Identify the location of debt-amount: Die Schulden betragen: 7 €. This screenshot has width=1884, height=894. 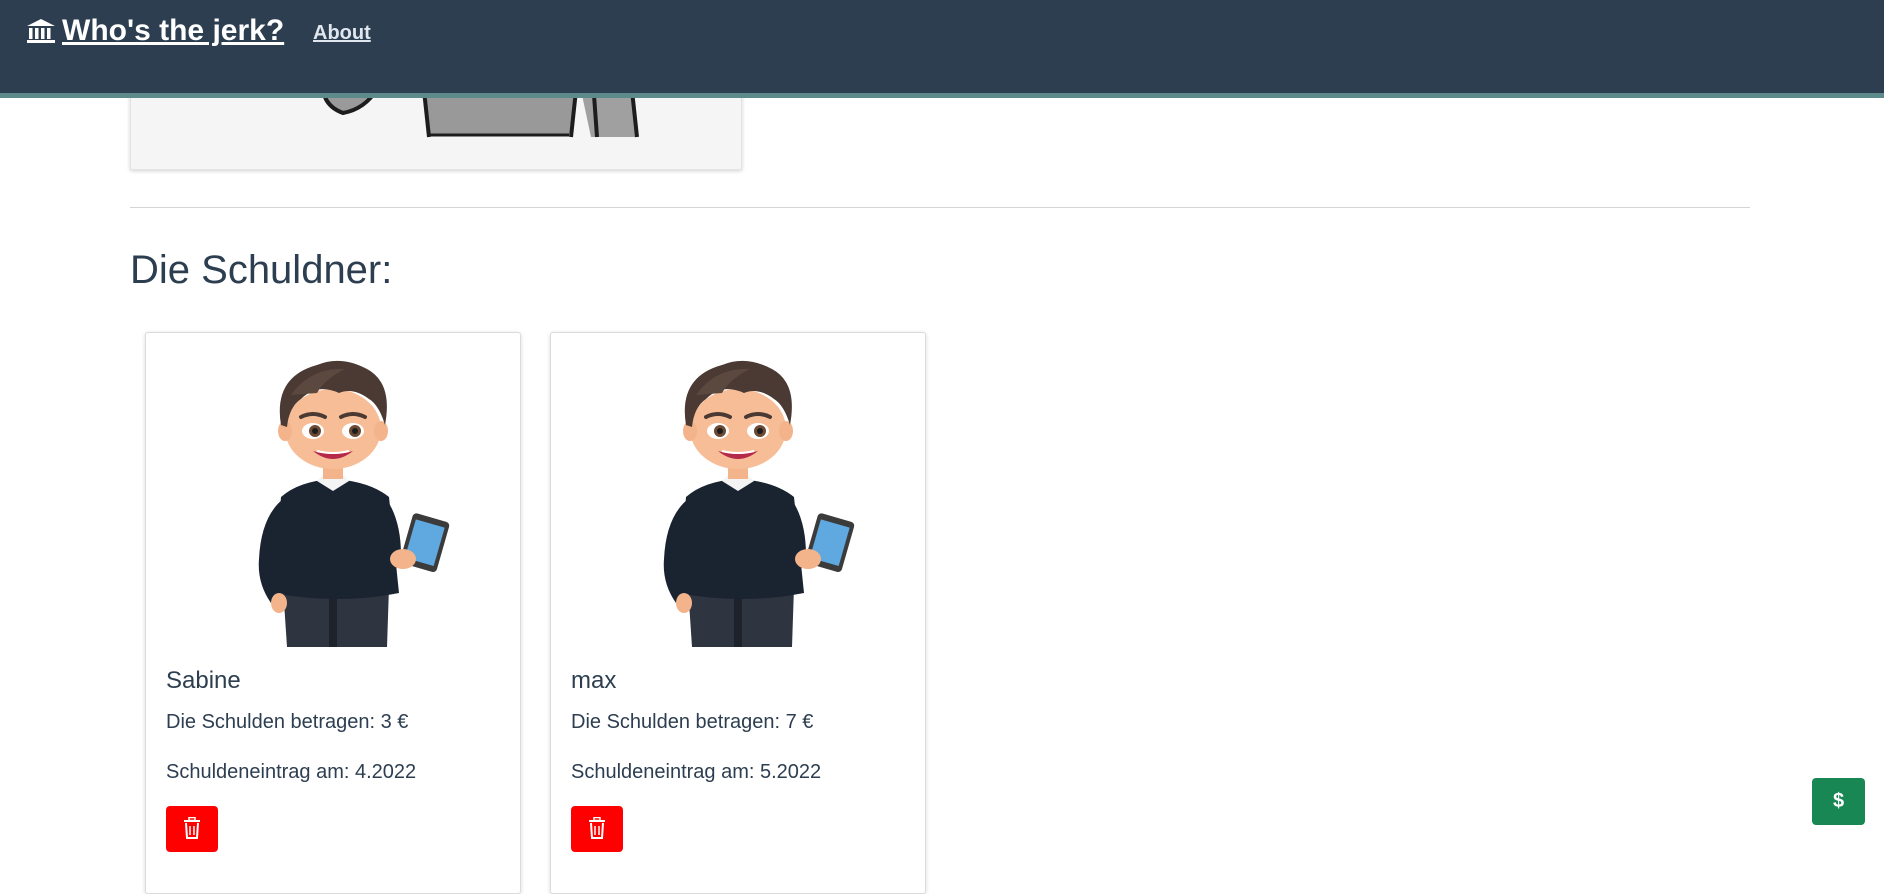
(692, 722).